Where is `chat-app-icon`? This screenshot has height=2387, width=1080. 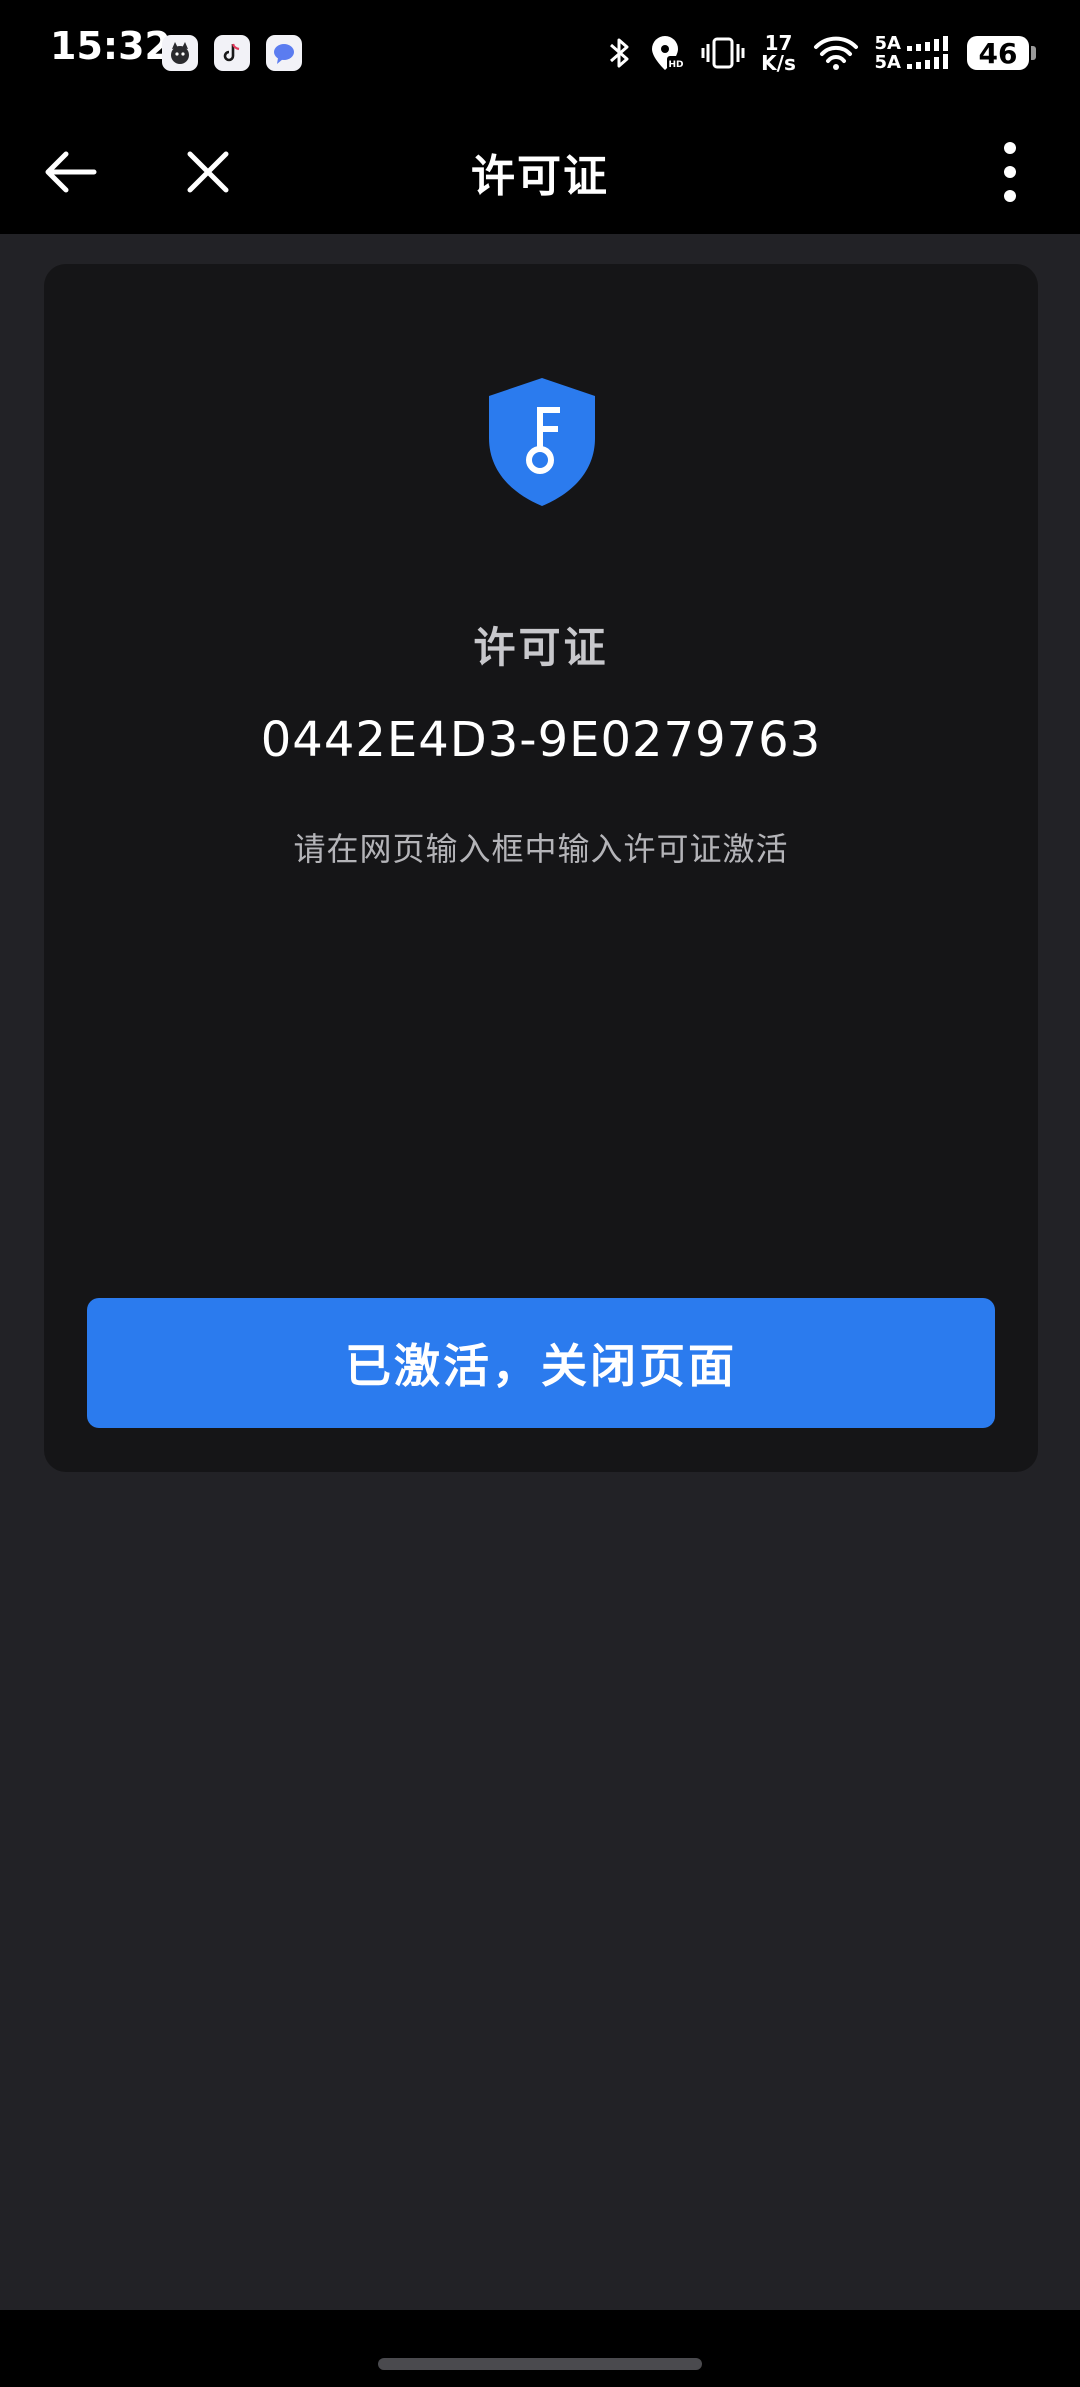
chat-app-icon is located at coordinates (284, 53).